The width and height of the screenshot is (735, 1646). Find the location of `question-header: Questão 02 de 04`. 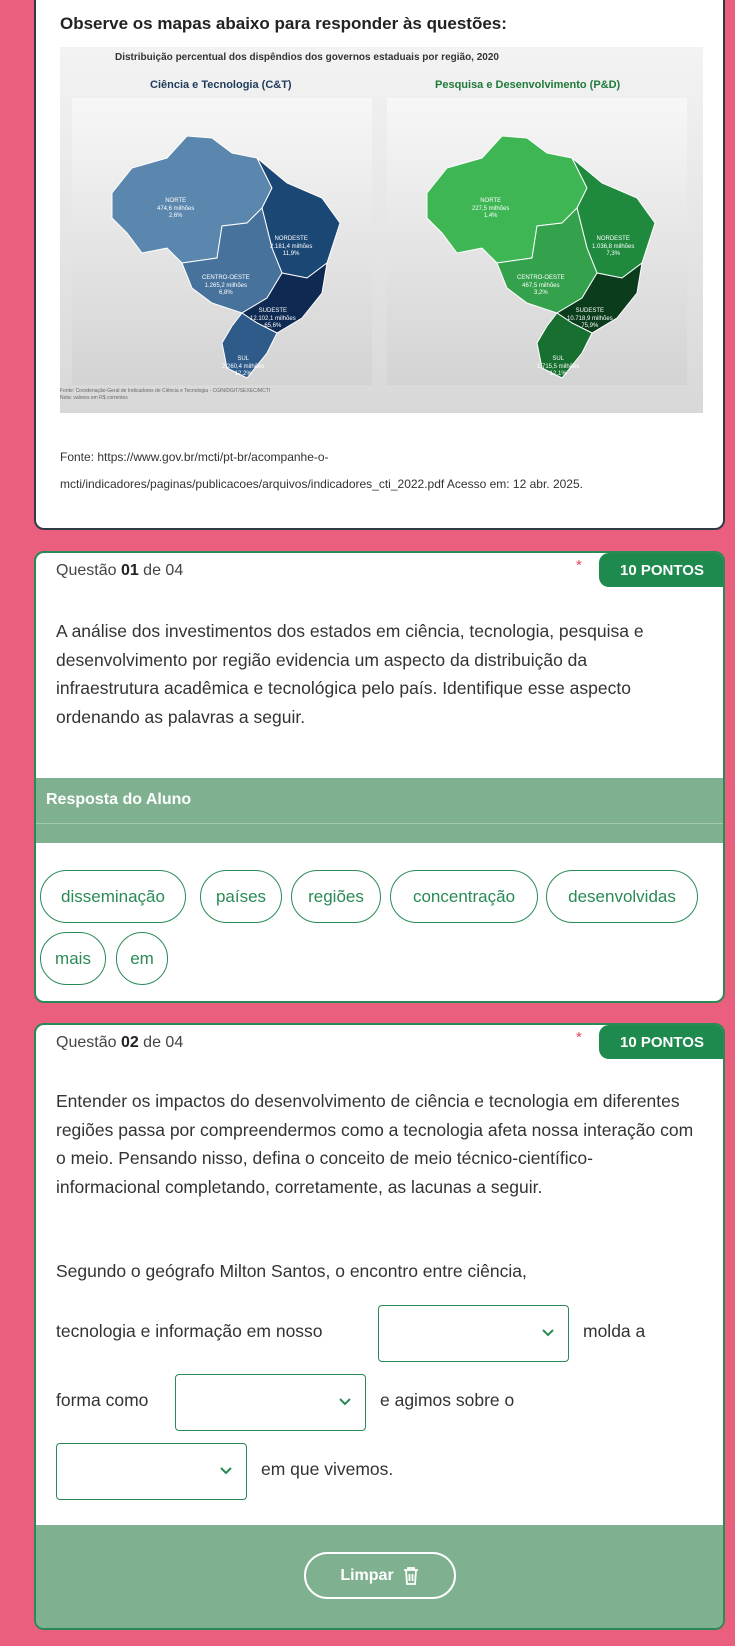

question-header: Questão 02 de 04 is located at coordinates (120, 1042).